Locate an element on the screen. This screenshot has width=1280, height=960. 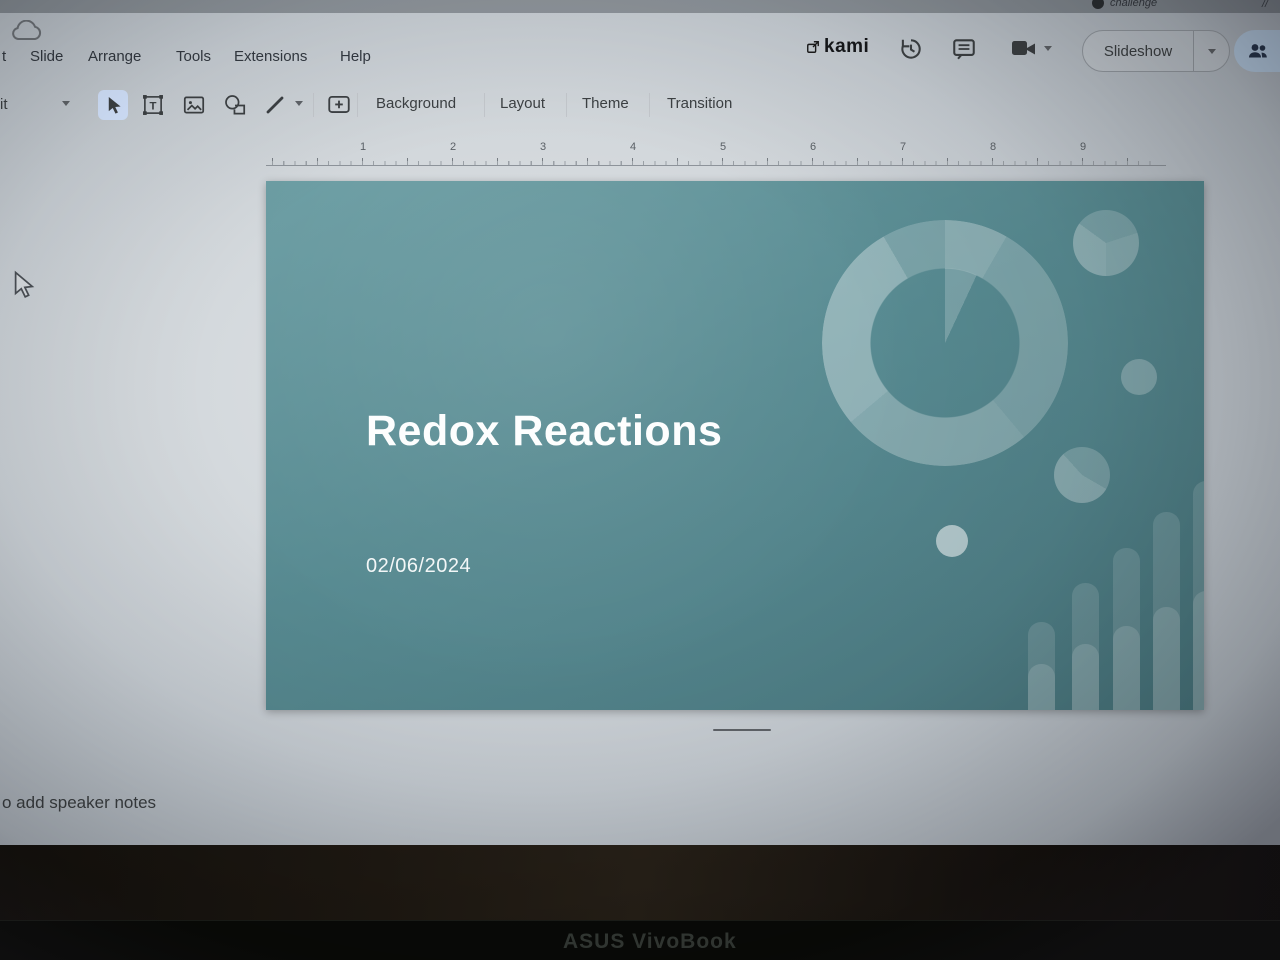
laptop-brand-label: ASUS VivoBook is located at coordinates (650, 941).